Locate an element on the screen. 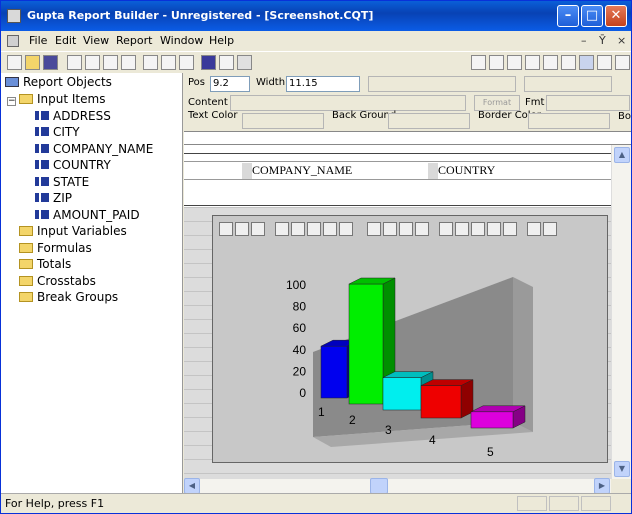 The height and width of the screenshot is (514, 632). tree-field: COMPANY_NAME is located at coordinates (94, 150).